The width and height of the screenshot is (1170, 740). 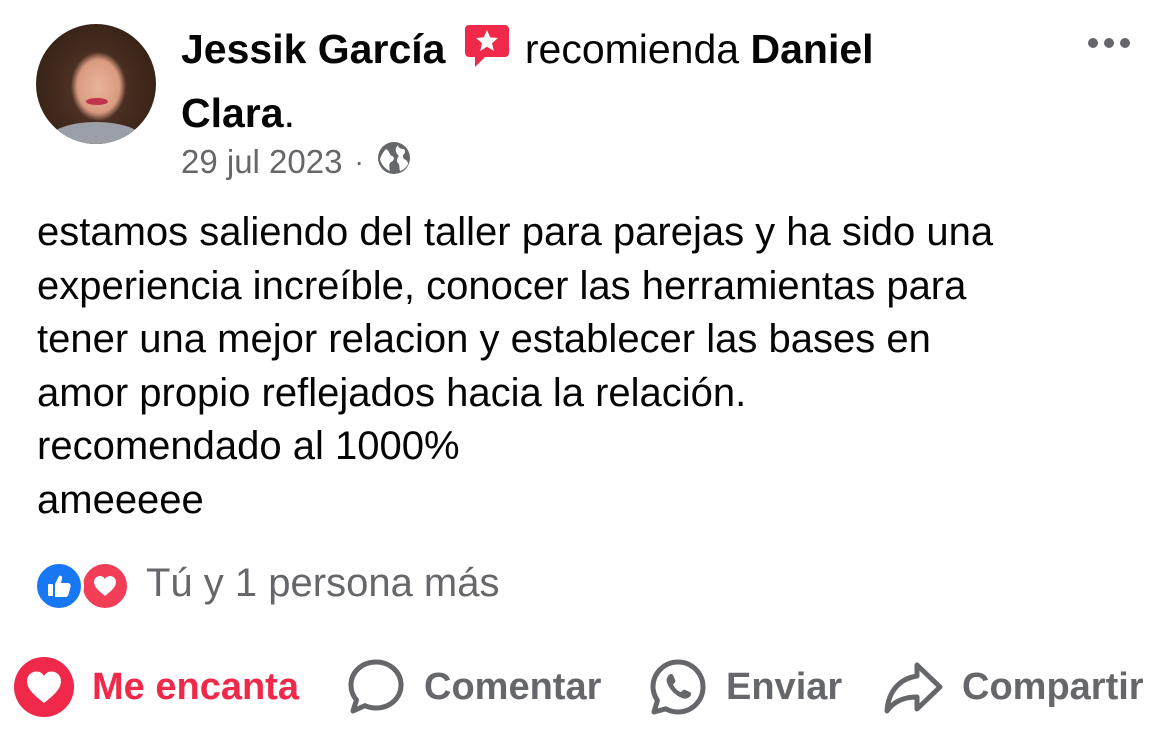 I want to click on avatar-lips, so click(x=97, y=101).